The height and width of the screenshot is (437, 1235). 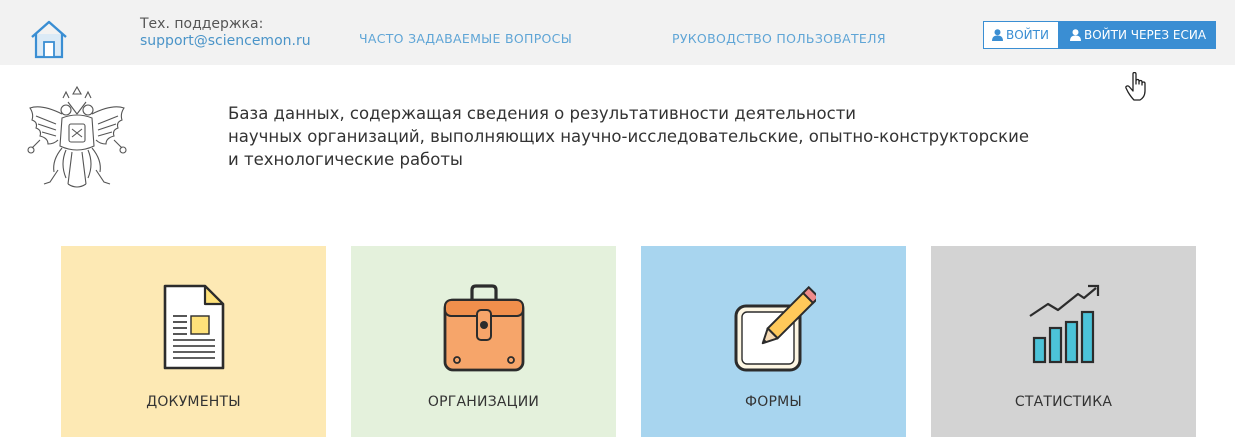 I want to click on tile-documents-label: ДОКУМЕНТЫ, so click(x=193, y=402).